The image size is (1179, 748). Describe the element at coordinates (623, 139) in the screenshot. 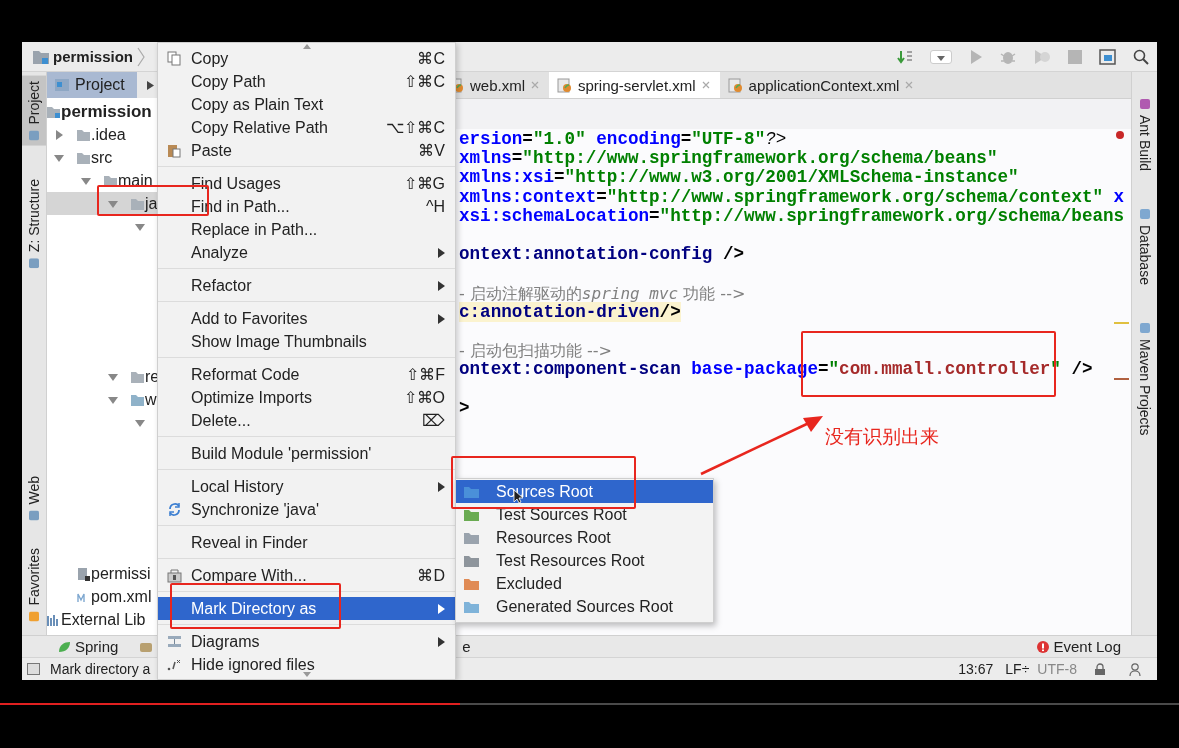

I see `code-line: ersion="1.0" encoding="UTF-8"?>` at that location.